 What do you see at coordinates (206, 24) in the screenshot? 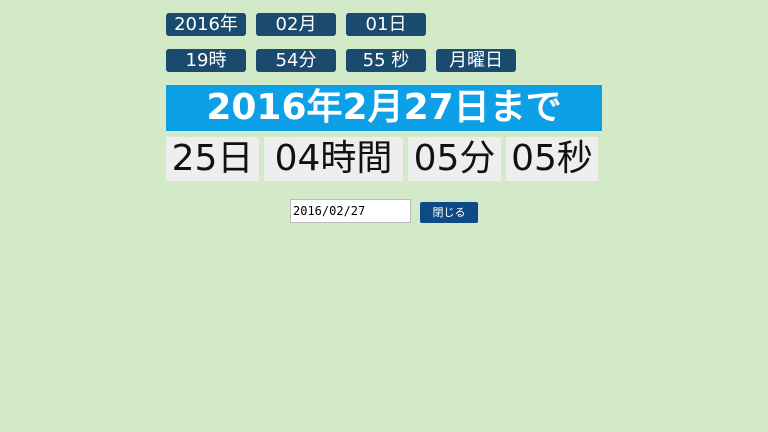
I see `current-year: 2016年` at bounding box center [206, 24].